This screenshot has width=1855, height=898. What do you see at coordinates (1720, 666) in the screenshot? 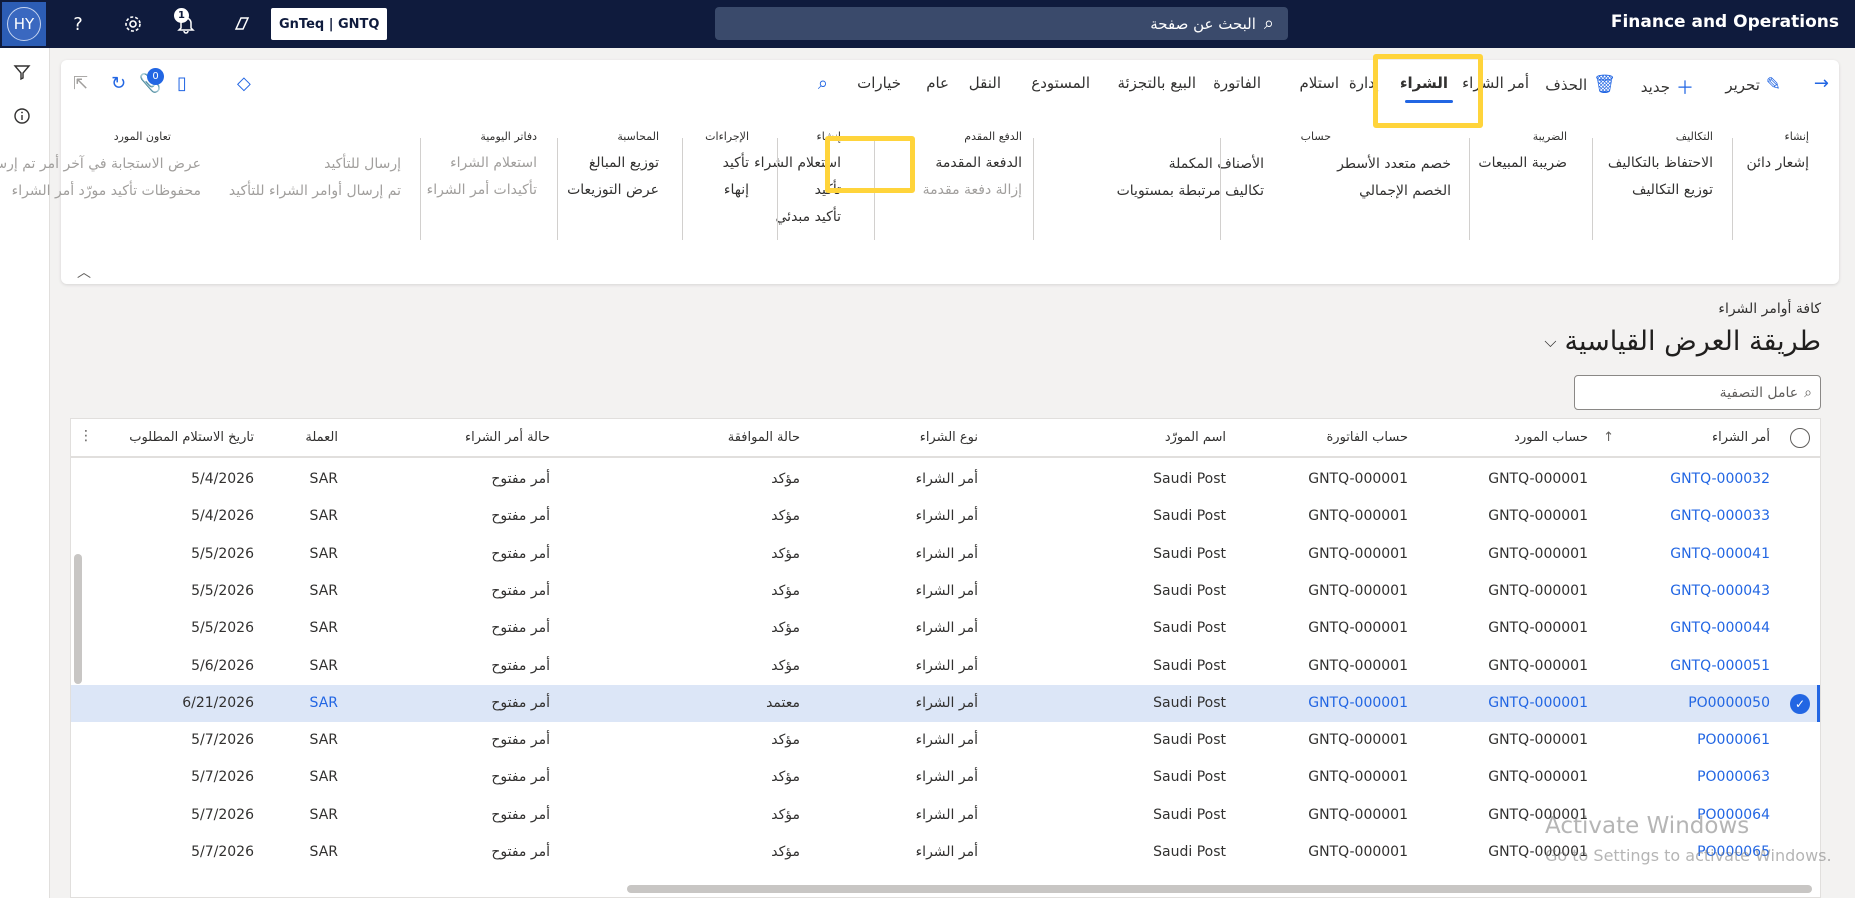
I see `cell-po: GNTQ-000051` at bounding box center [1720, 666].